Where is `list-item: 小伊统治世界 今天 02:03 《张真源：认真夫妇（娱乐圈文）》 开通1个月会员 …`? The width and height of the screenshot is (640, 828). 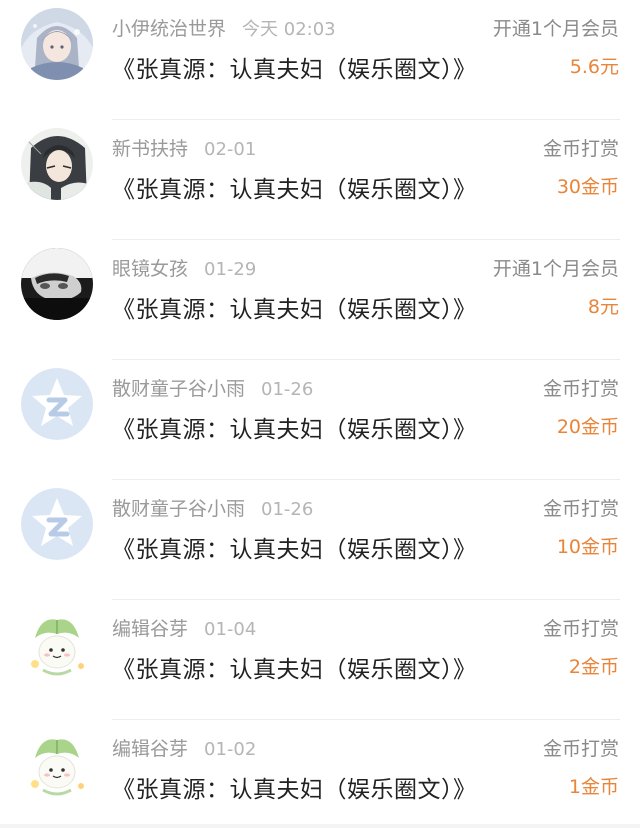
list-item: 小伊统治世界 今天 02:03 《张真源：认真夫妇（娱乐圈文）》 开通1个月会员 … is located at coordinates (320, 60).